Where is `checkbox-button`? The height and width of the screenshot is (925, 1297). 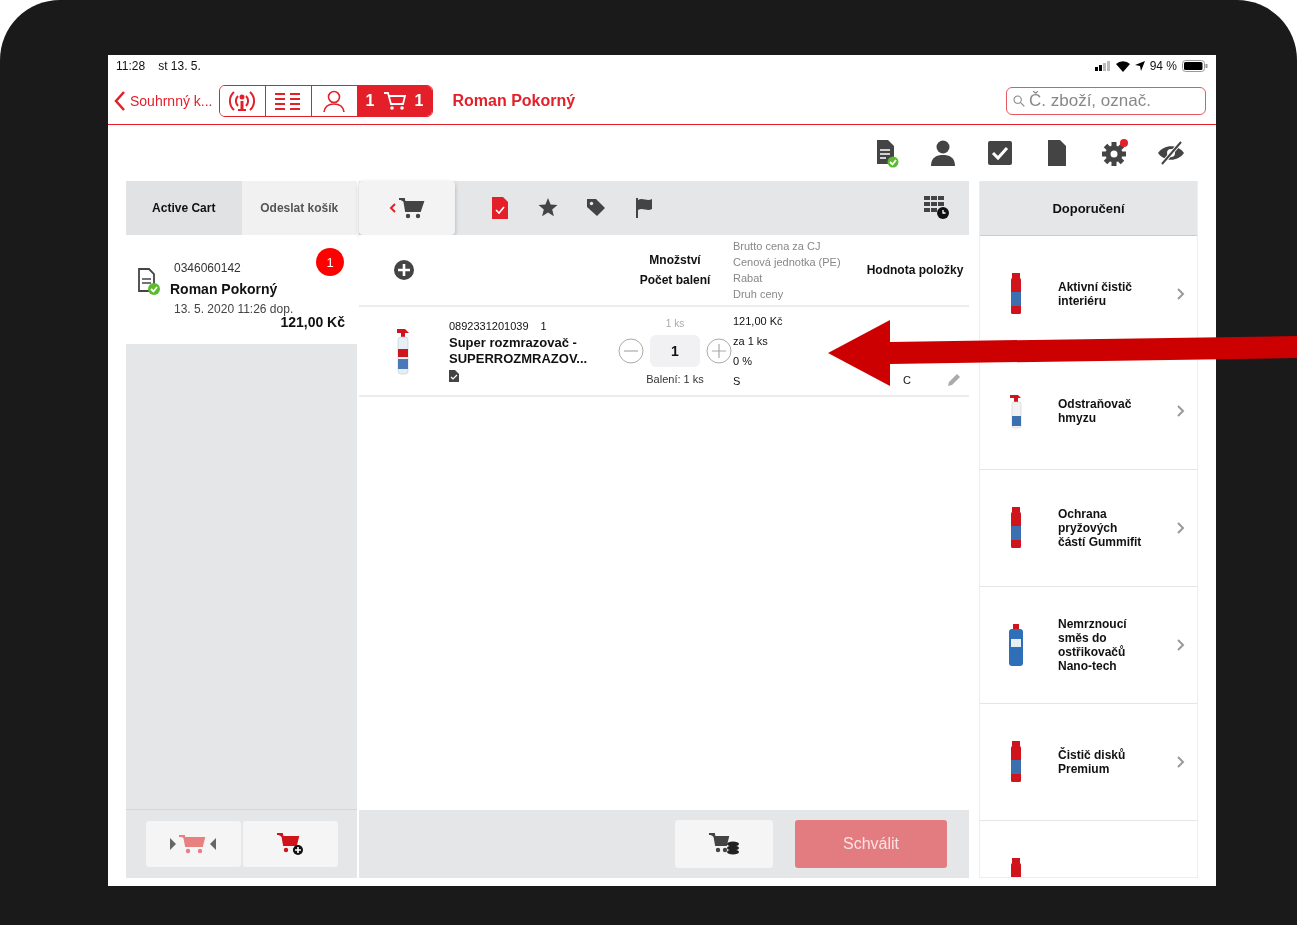 checkbox-button is located at coordinates (1000, 153).